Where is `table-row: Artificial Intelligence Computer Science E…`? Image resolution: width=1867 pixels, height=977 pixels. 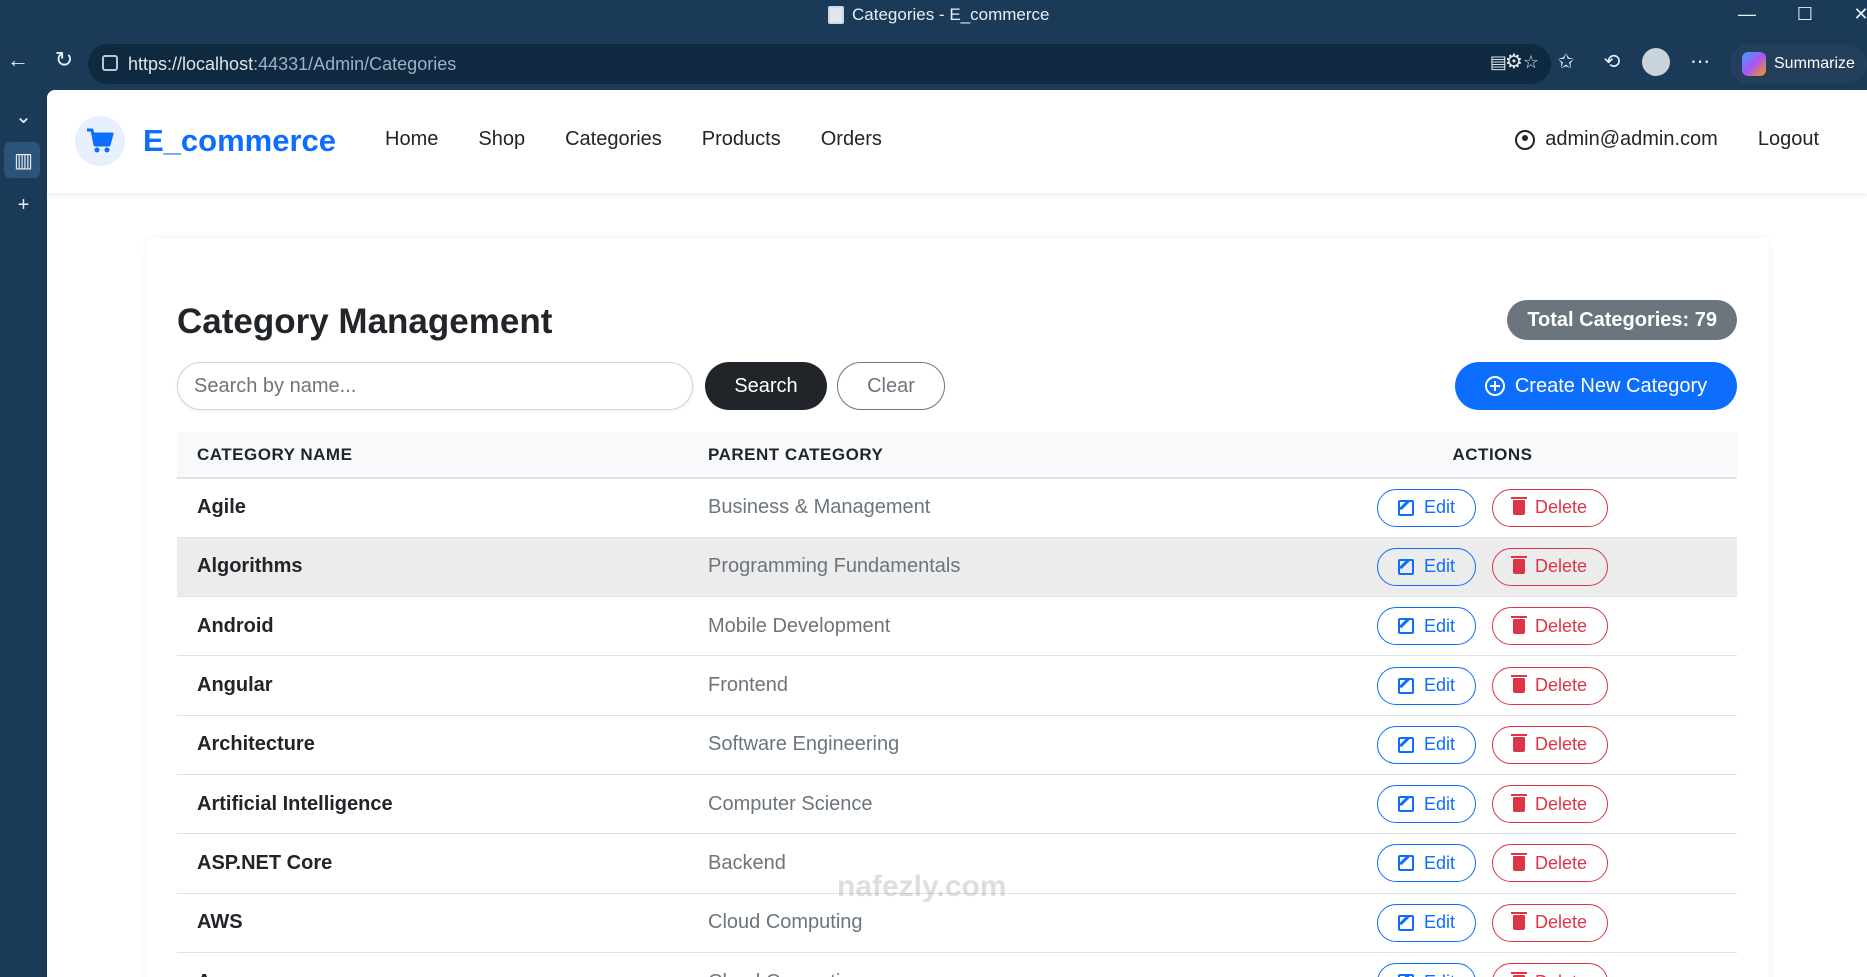
table-row: Artificial Intelligence Computer Science E… is located at coordinates (957, 804).